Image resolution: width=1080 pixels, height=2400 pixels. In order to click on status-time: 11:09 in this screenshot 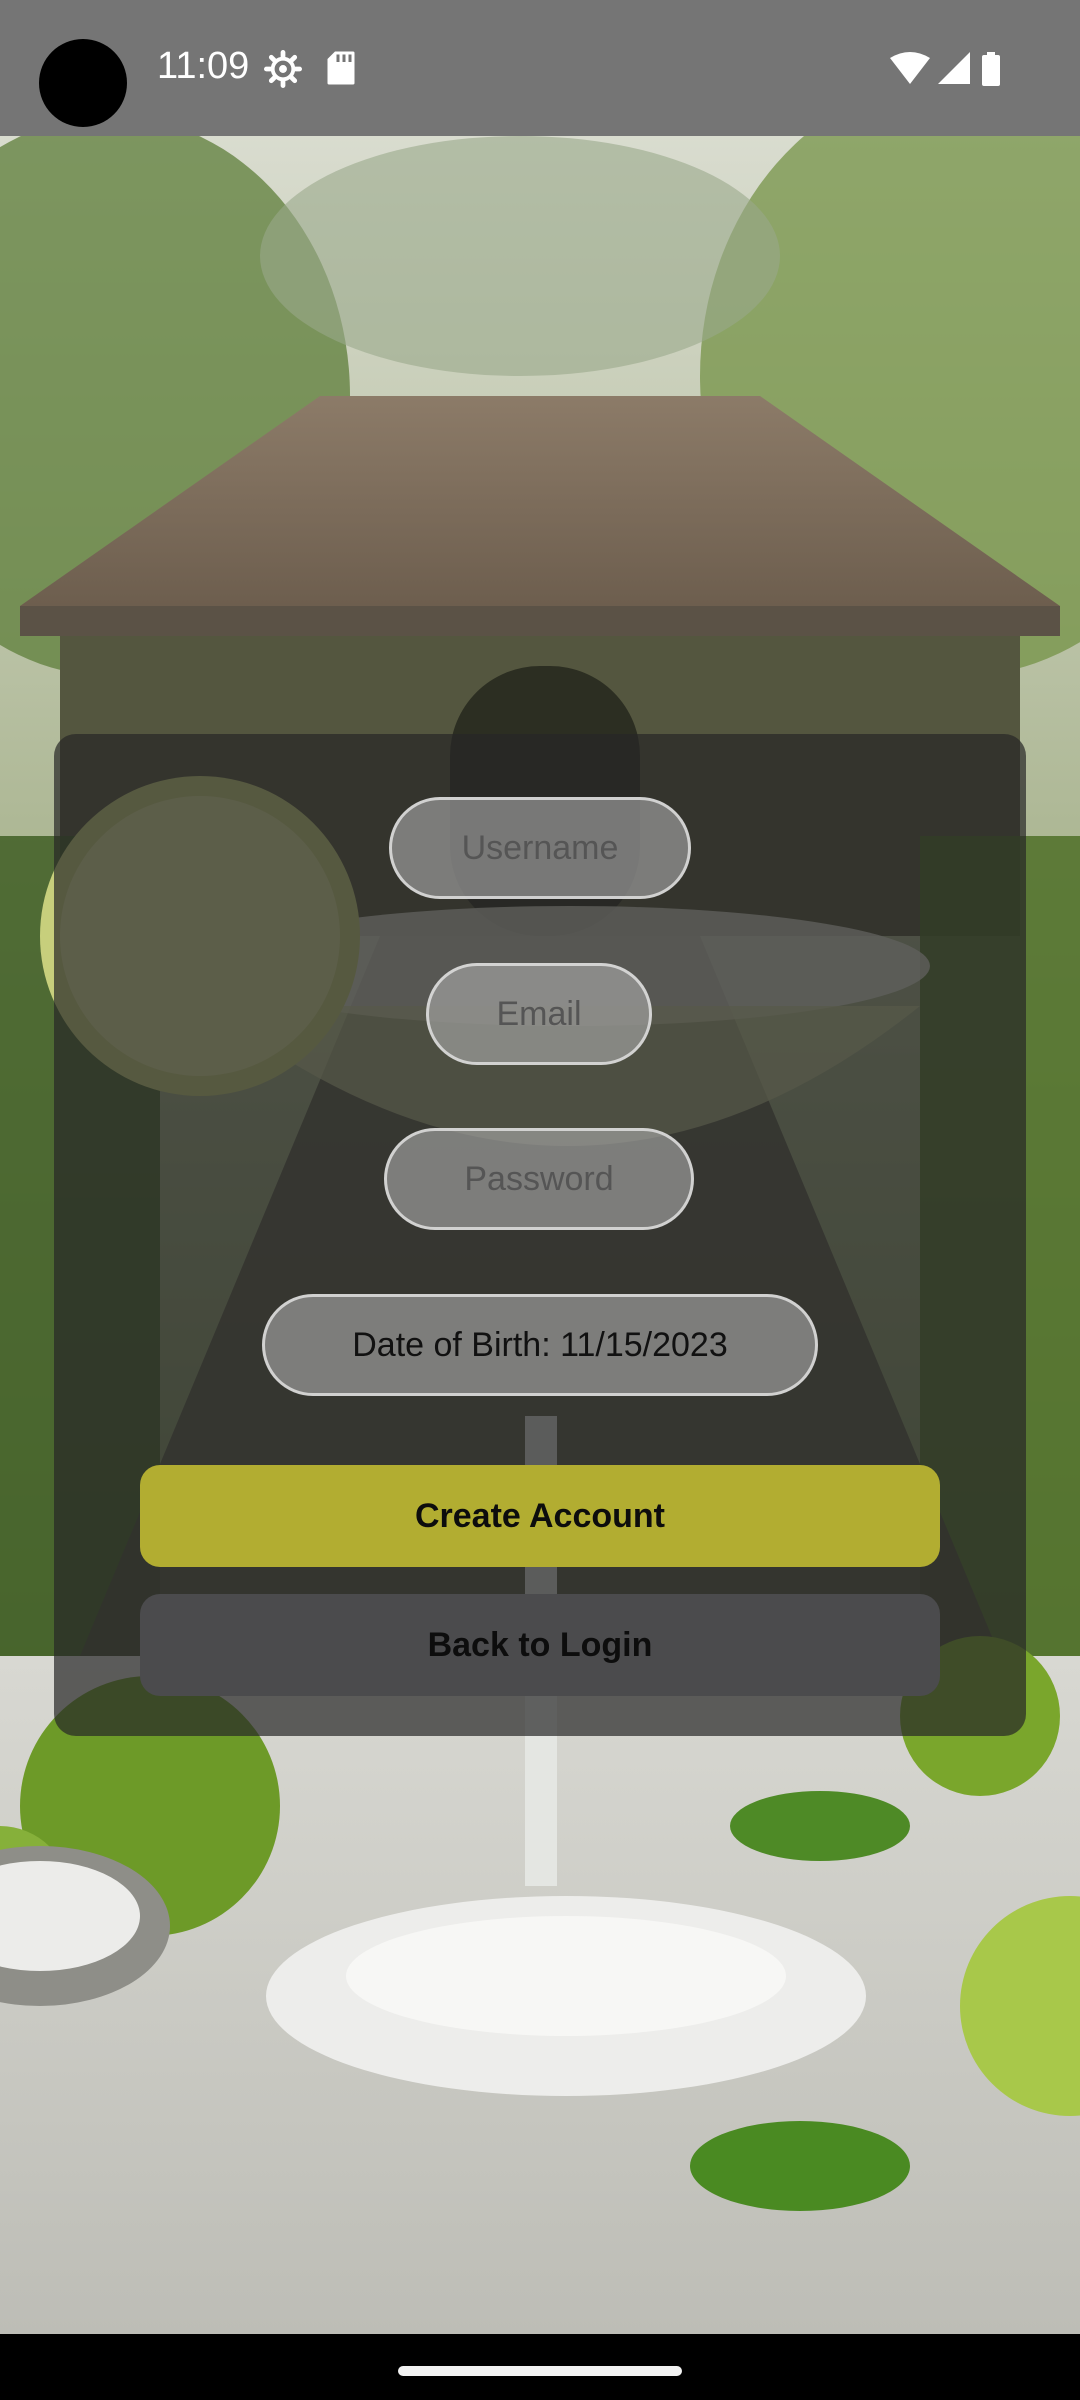, I will do `click(203, 66)`.